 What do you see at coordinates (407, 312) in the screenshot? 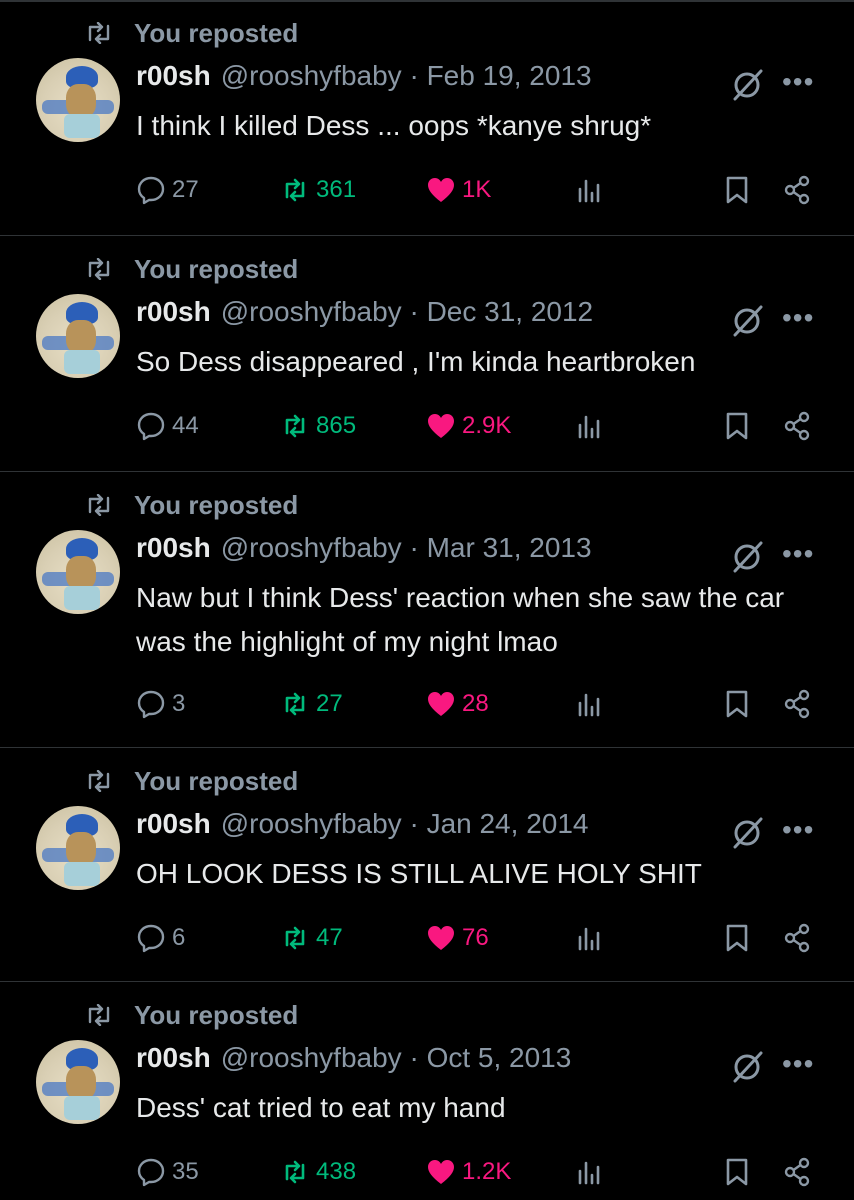
I see `handle-and-date: @rooshyfbaby · Dec 31, 2012` at bounding box center [407, 312].